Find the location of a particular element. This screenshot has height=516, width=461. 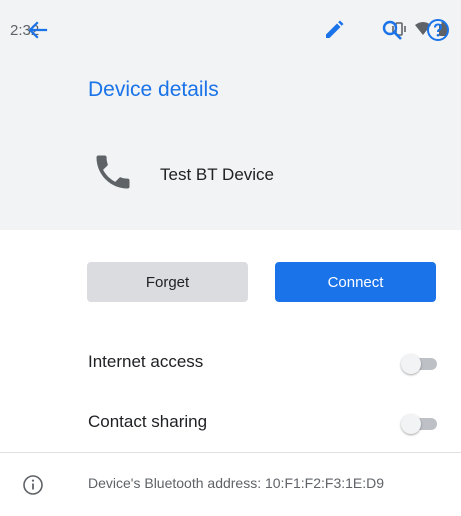

edit-icon is located at coordinates (334, 32).